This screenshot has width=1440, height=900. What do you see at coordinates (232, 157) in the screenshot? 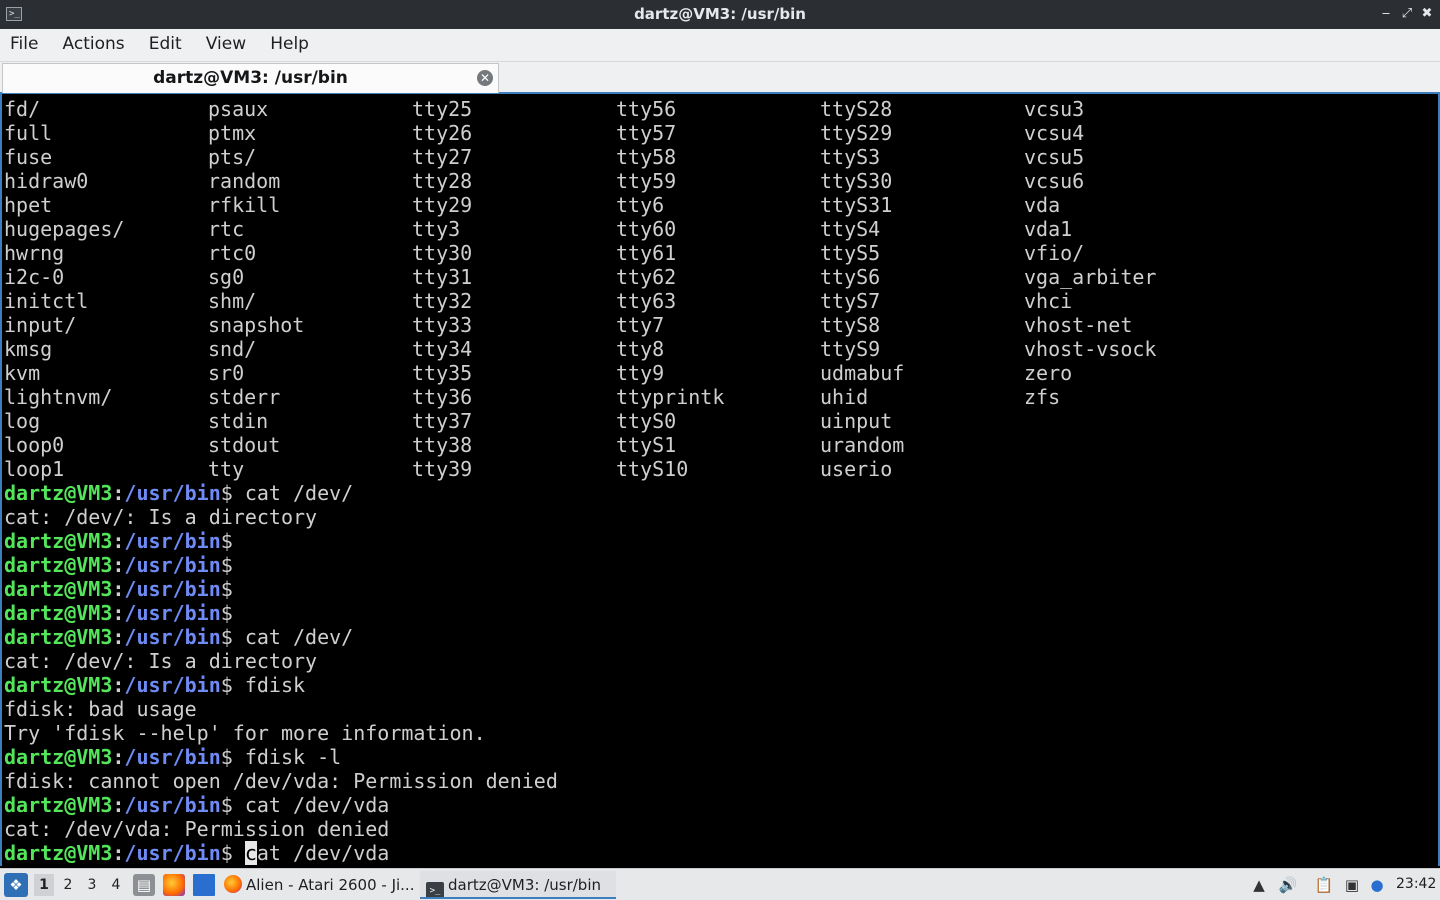
I see `listing-entry: pts/` at bounding box center [232, 157].